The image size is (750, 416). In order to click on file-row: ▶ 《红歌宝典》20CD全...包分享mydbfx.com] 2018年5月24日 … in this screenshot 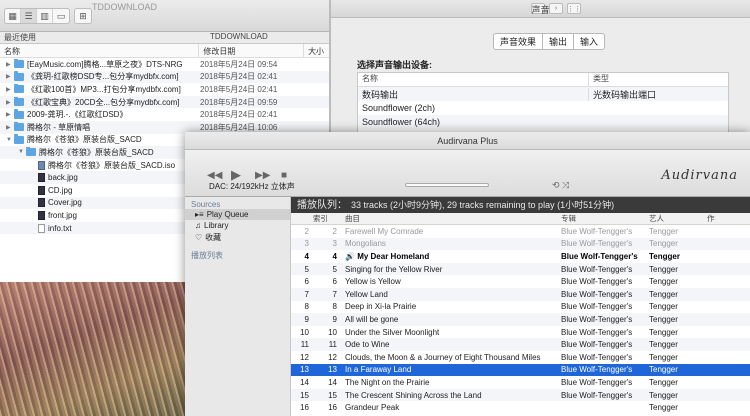, I will do `click(164, 102)`.